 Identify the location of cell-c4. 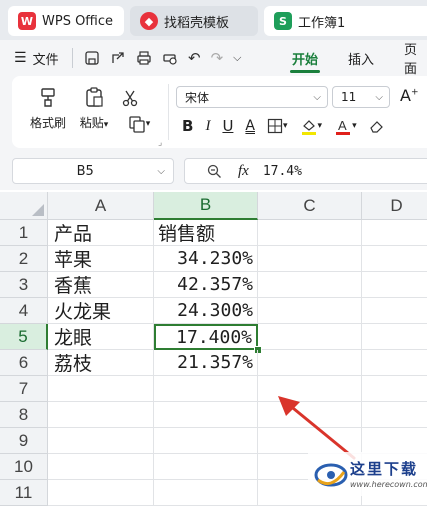
(310, 311).